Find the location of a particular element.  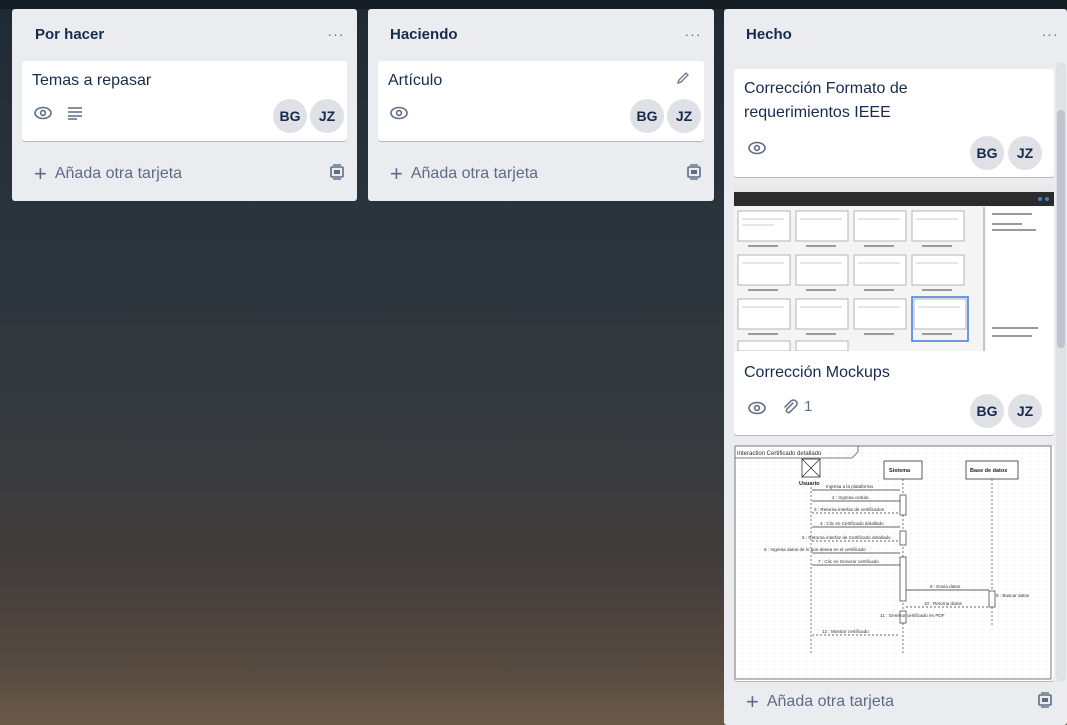

diagram-actor-label: Usuario is located at coordinates (809, 484).